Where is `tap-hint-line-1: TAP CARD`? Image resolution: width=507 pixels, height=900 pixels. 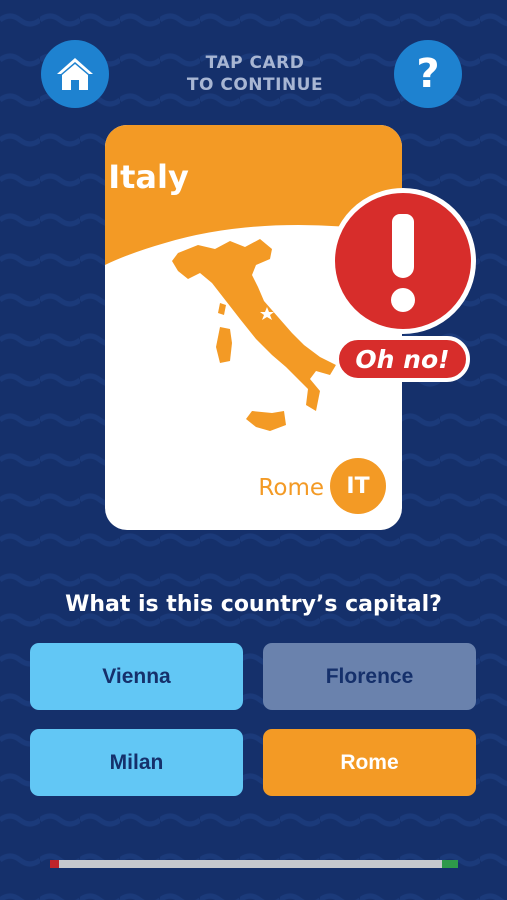
tap-hint-line-1: TAP CARD is located at coordinates (255, 63).